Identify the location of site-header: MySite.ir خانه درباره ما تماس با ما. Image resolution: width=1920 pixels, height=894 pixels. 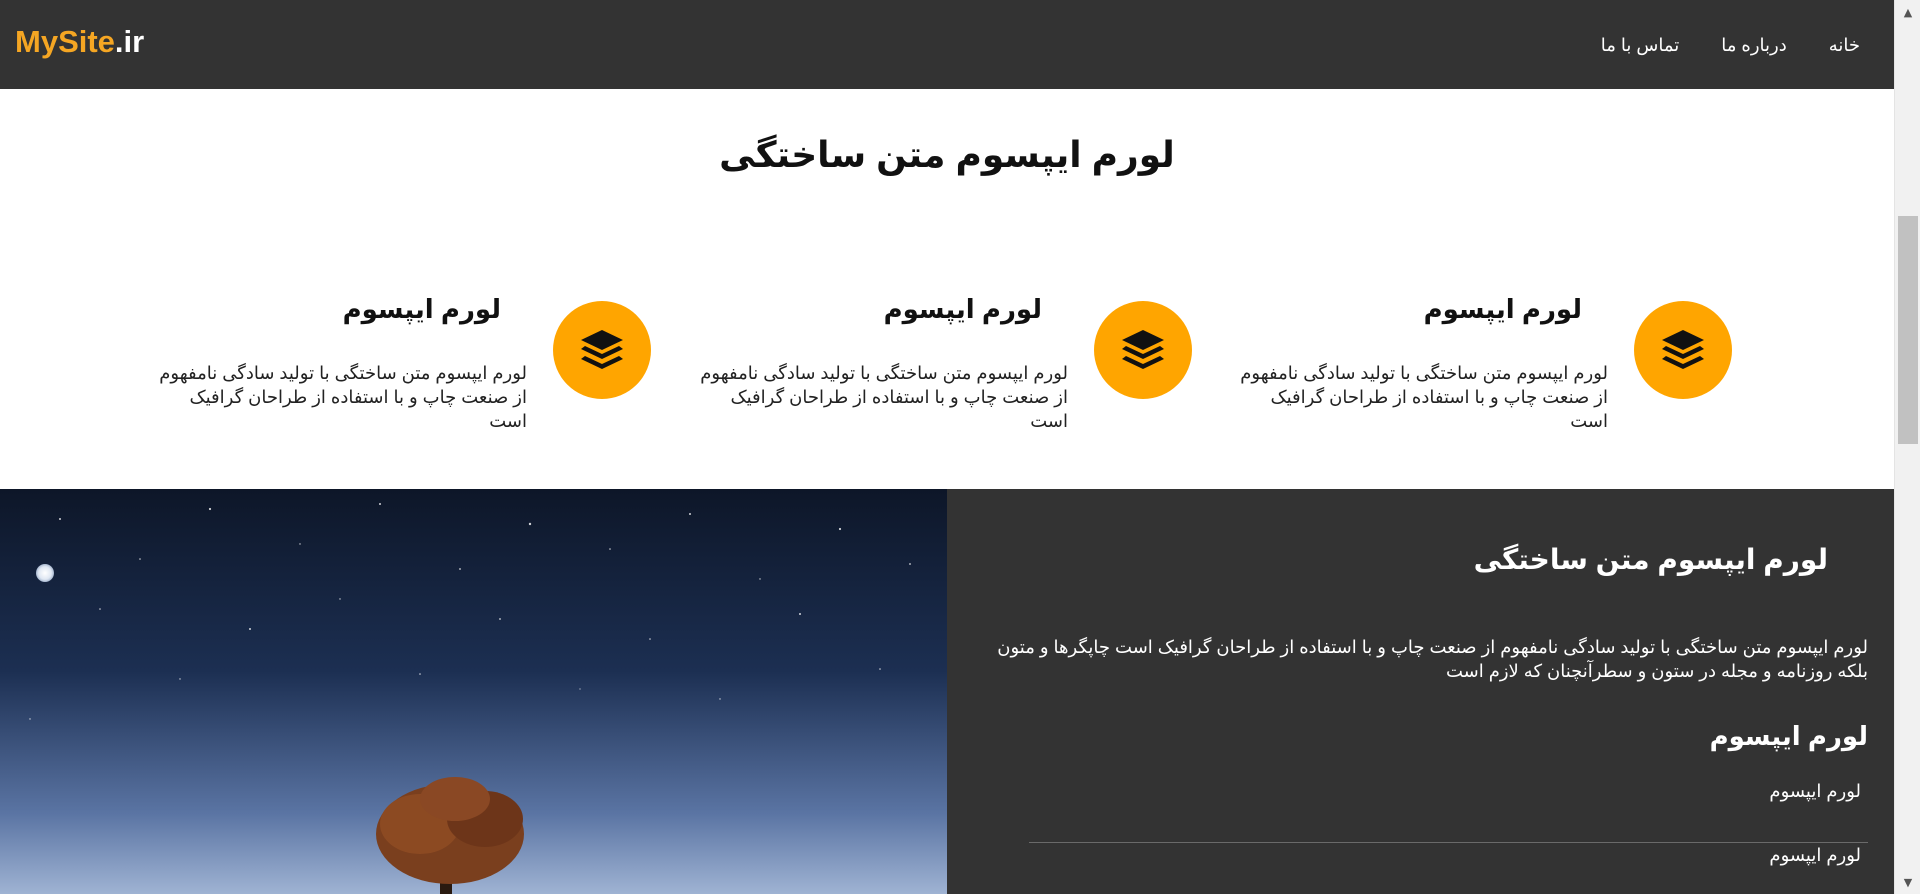
(947, 44).